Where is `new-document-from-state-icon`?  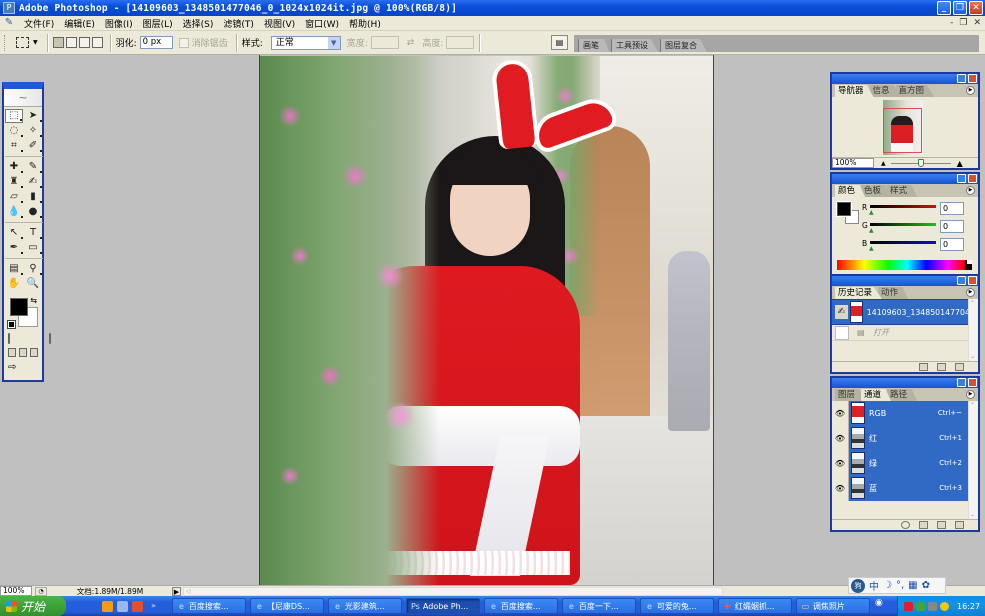
new-document-from-state-icon is located at coordinates (923, 367).